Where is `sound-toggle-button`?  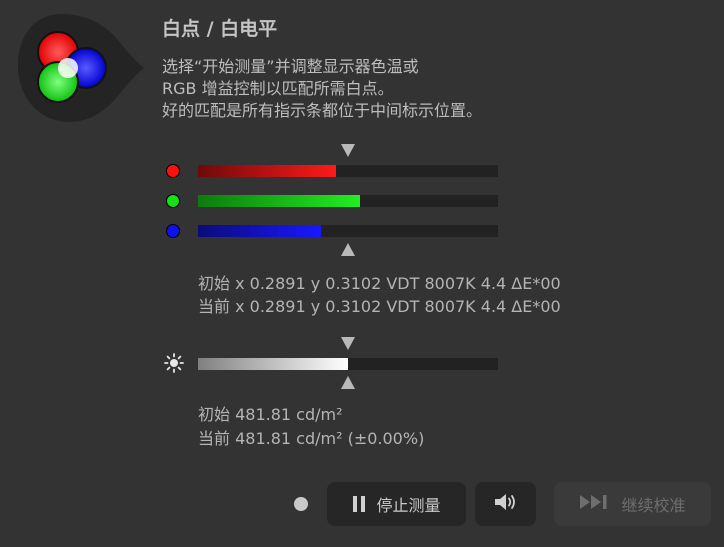
sound-toggle-button is located at coordinates (505, 504).